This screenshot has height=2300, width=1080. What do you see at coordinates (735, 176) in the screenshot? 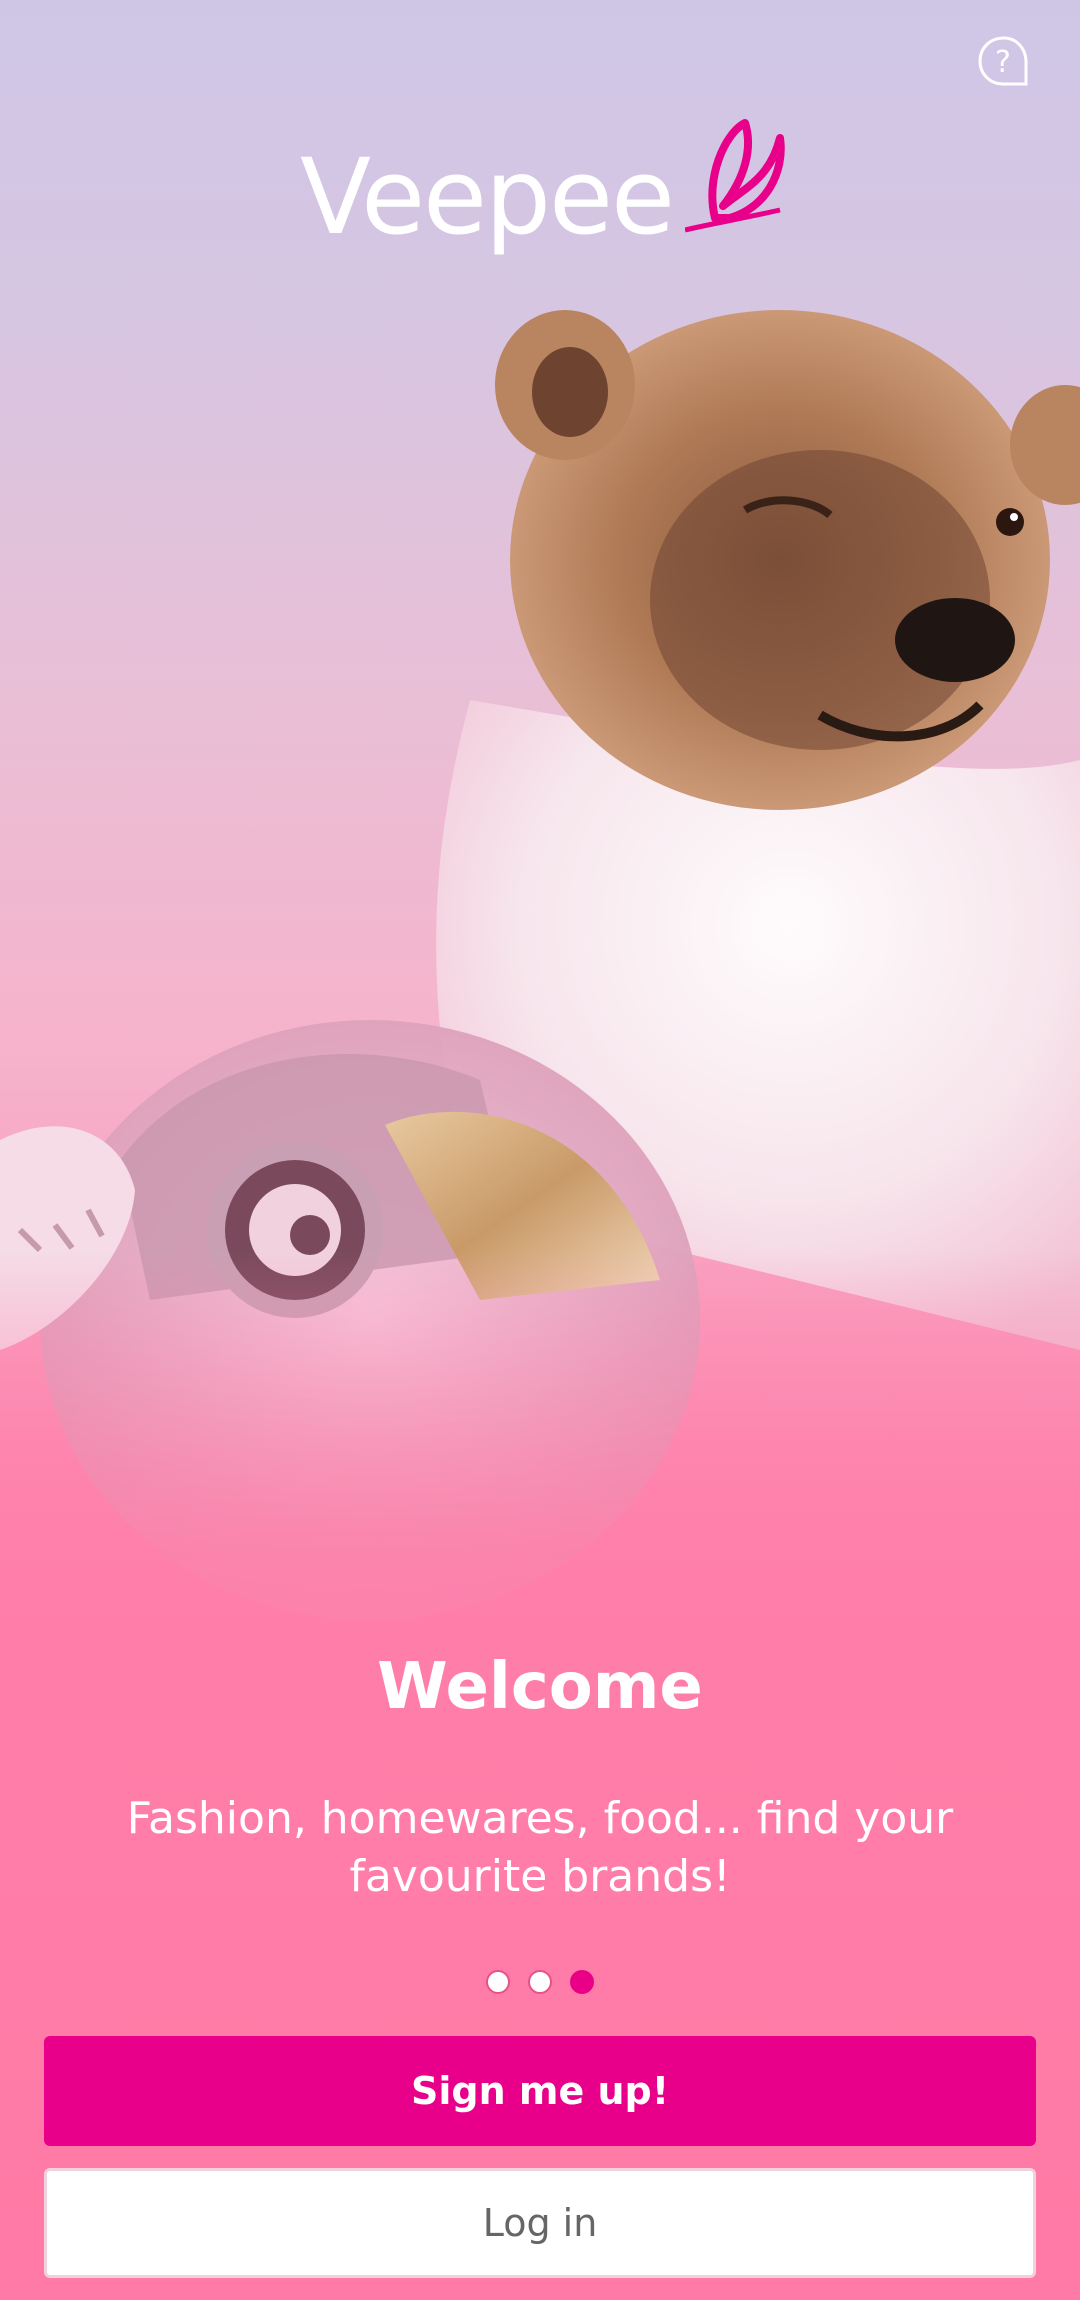
I see `butterfly-logo-icon` at bounding box center [735, 176].